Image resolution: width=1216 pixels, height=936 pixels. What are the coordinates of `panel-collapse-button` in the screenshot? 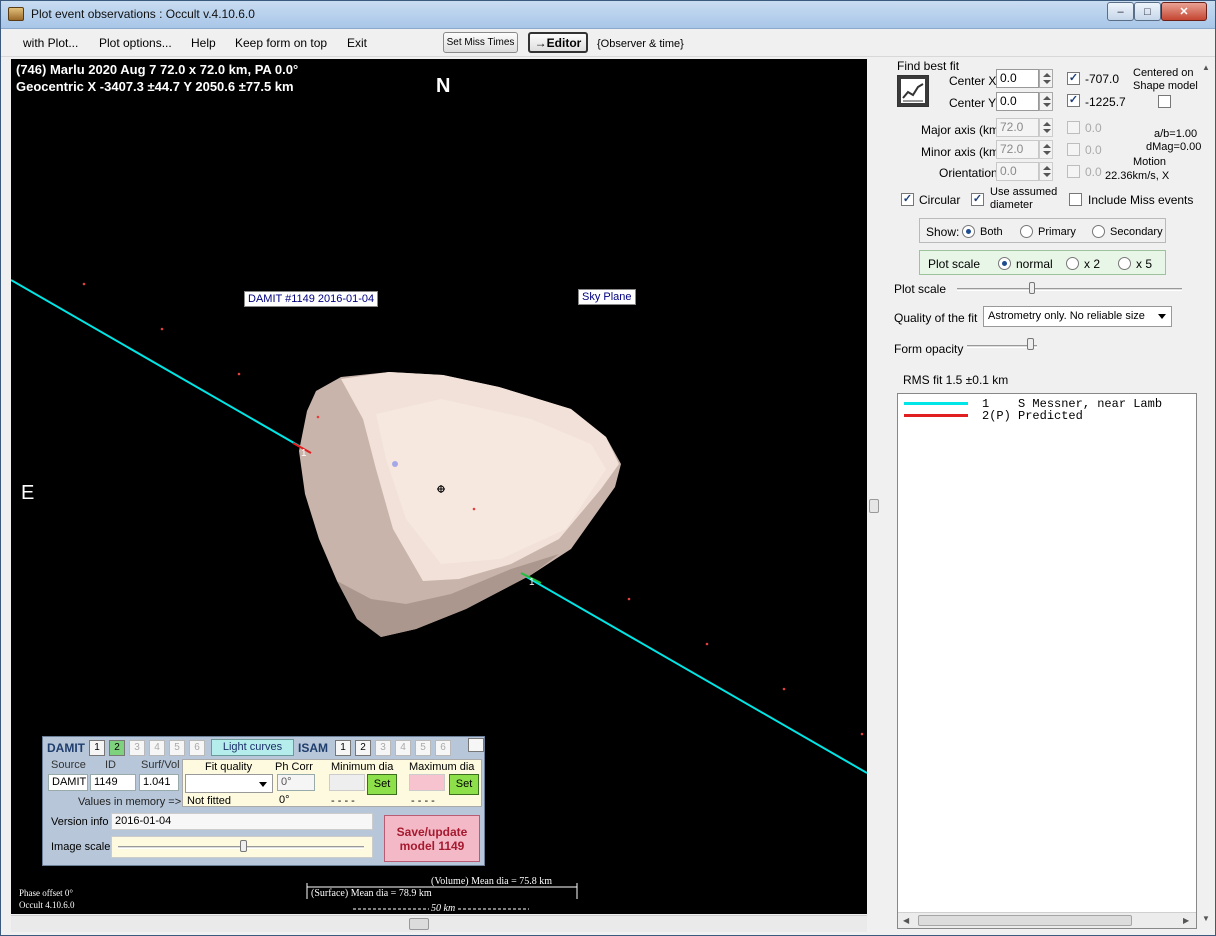 It's located at (476, 745).